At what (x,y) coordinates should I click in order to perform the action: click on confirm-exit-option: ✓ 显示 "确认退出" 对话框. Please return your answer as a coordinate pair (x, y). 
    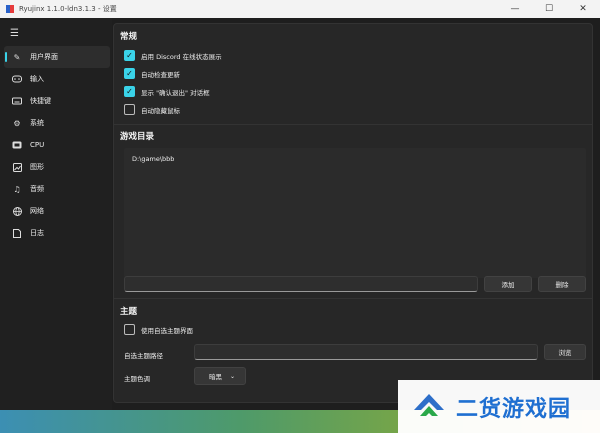
    Looking at the image, I should click on (167, 91).